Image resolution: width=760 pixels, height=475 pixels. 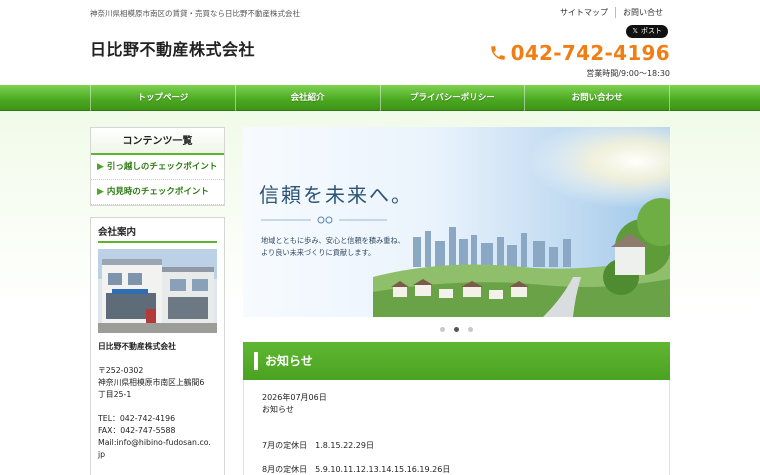 I want to click on nav-contact: お問い合わせ, so click(x=597, y=98).